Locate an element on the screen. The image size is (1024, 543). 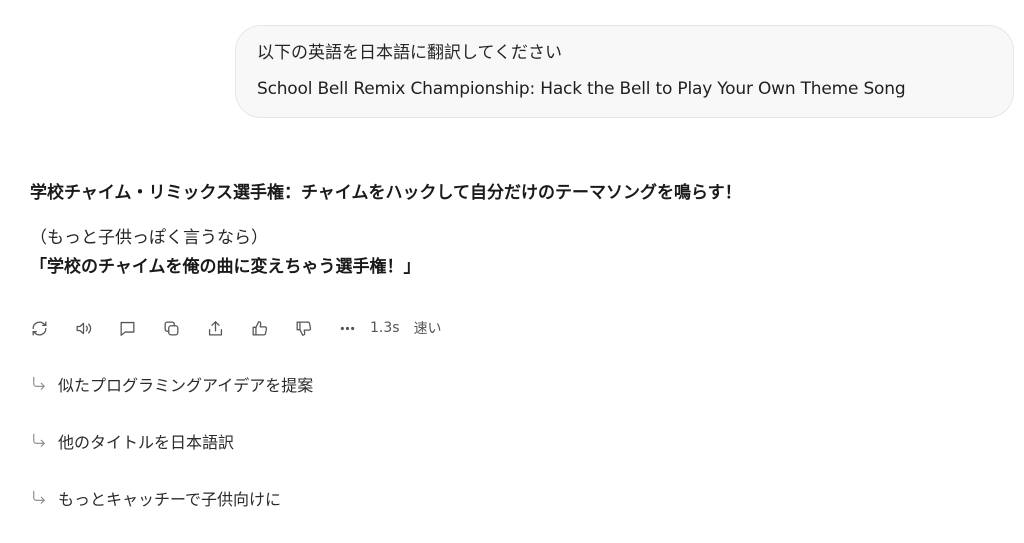
regenerate-button is located at coordinates (39, 328).